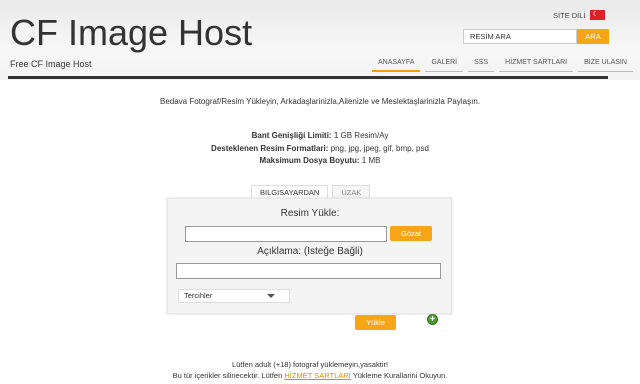 Image resolution: width=640 pixels, height=384 pixels. What do you see at coordinates (605, 65) in the screenshot?
I see `nav-item-bize-ulasin: BİZE ULASIN` at bounding box center [605, 65].